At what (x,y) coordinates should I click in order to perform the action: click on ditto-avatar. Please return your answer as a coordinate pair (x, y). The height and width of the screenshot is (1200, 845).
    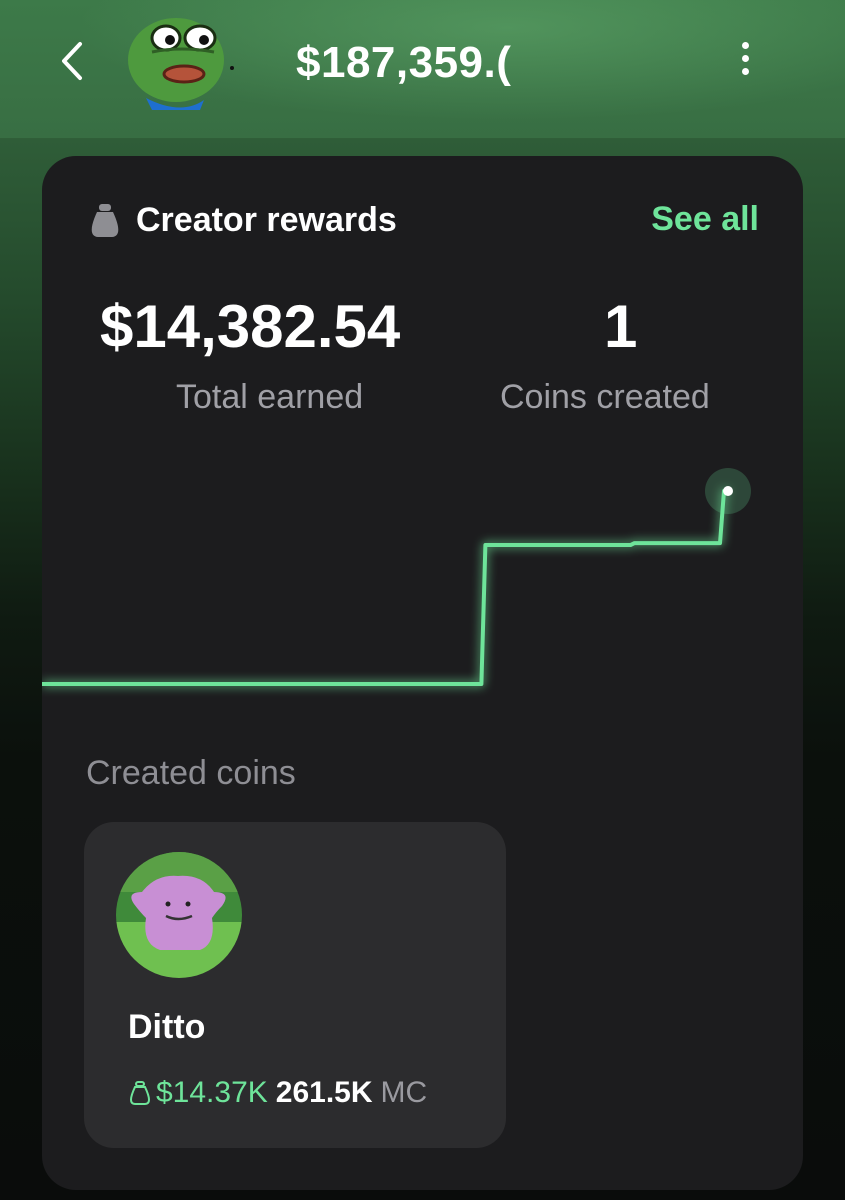
    Looking at the image, I should click on (179, 915).